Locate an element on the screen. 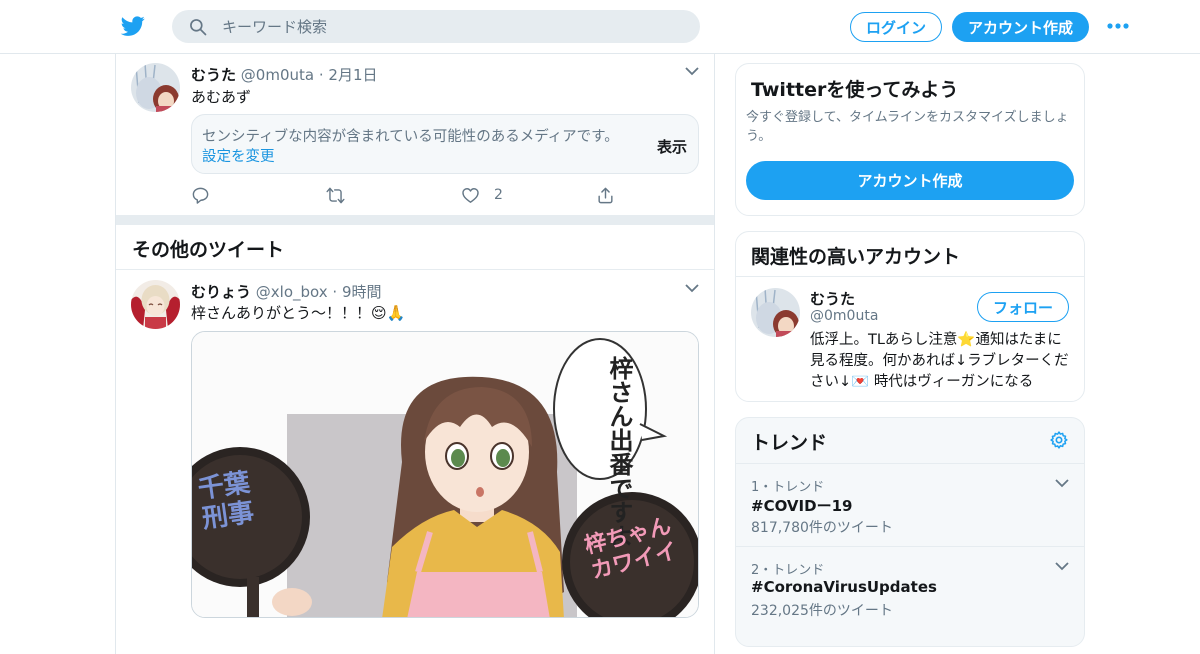 The image size is (1200, 654). show-media-button: 表示 is located at coordinates (672, 146).